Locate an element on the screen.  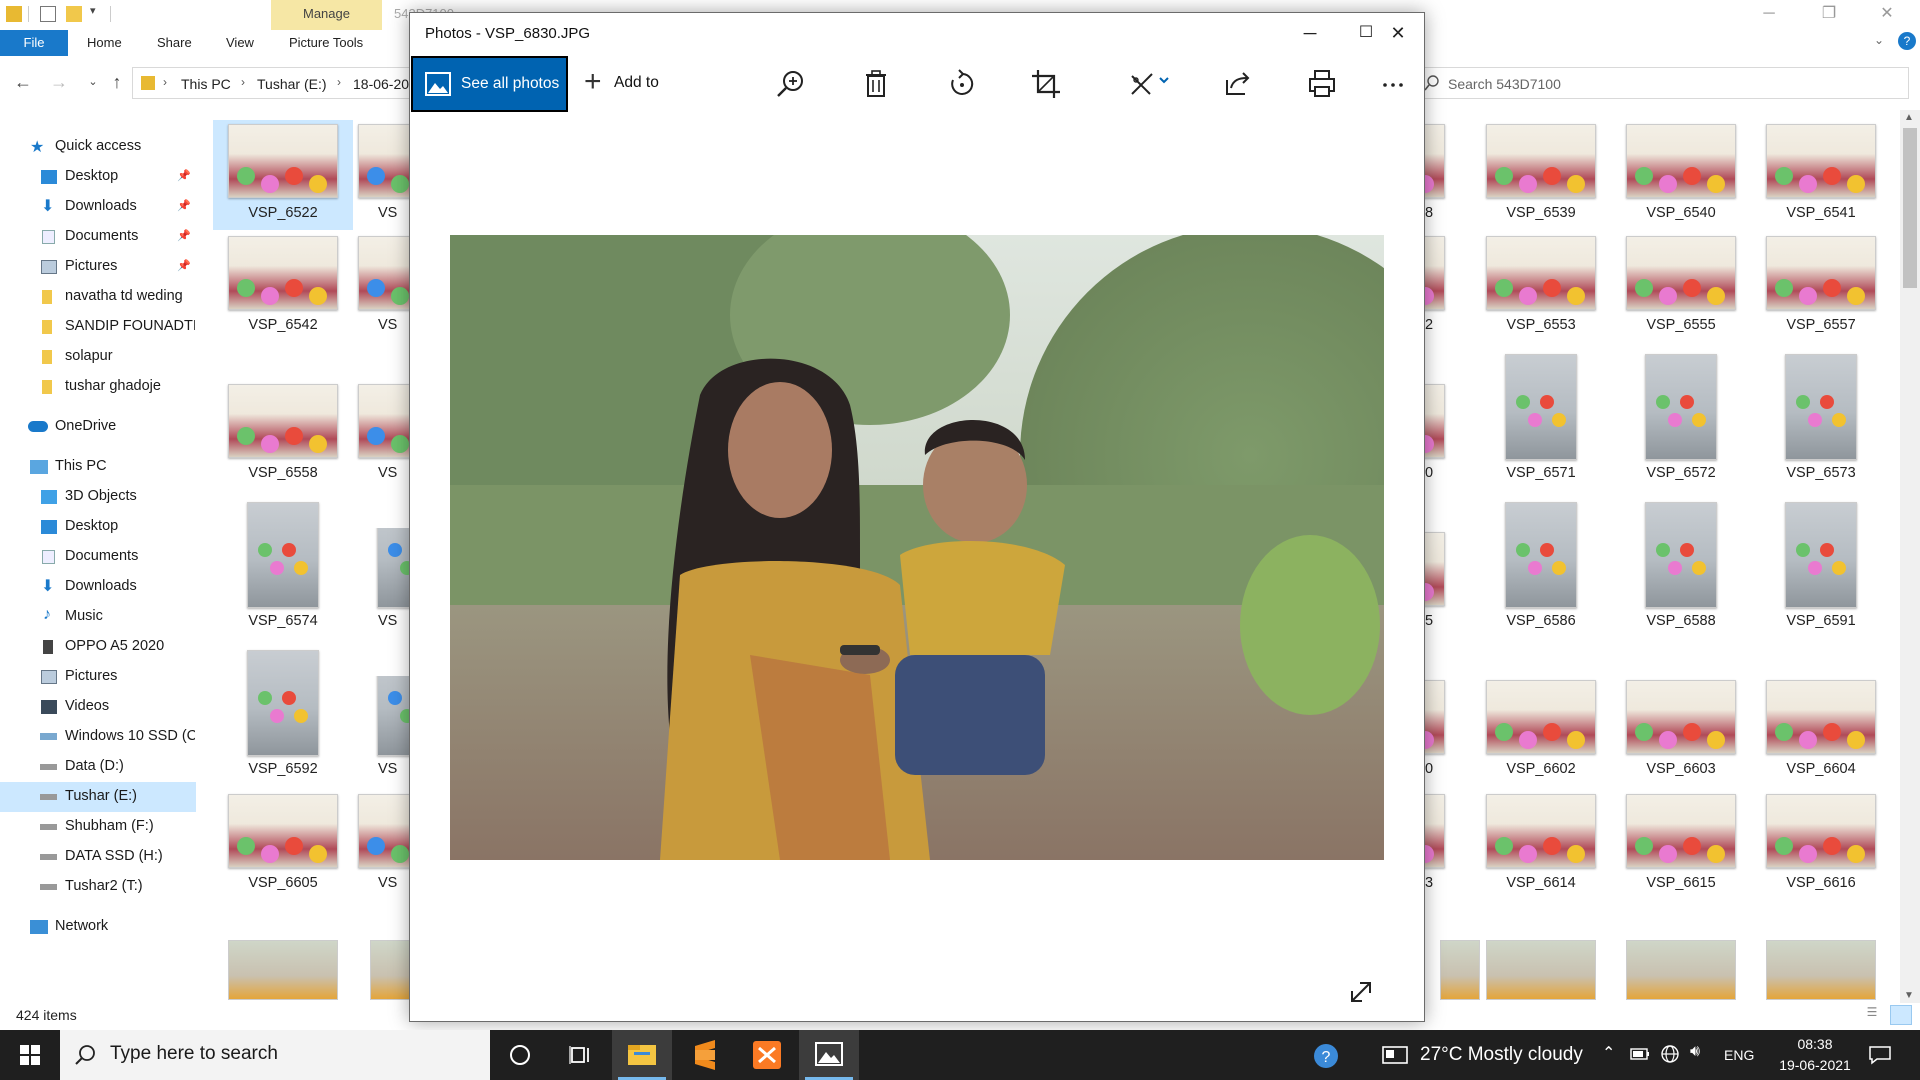
image-thumbnail: VSP_6616 is located at coordinates (1821, 845).